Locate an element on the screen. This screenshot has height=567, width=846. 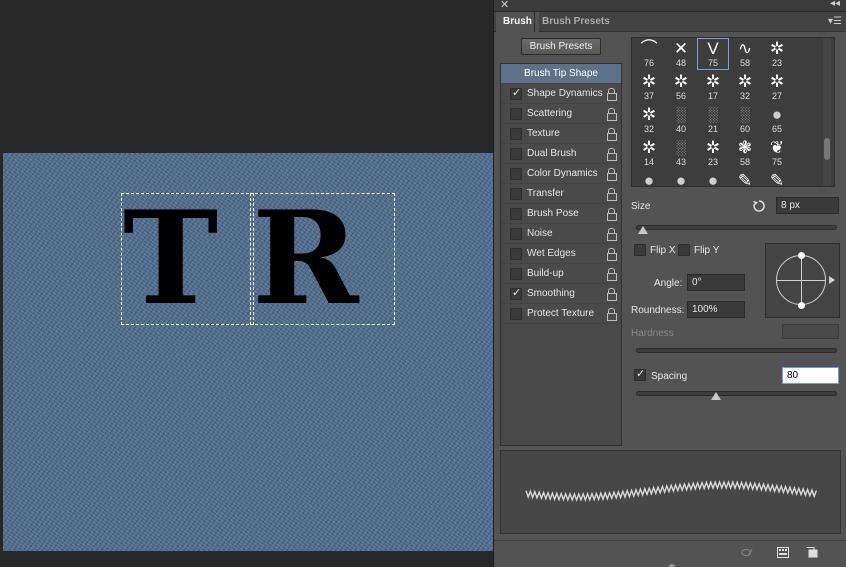
tab-brush: Brush is located at coordinates (517, 22).